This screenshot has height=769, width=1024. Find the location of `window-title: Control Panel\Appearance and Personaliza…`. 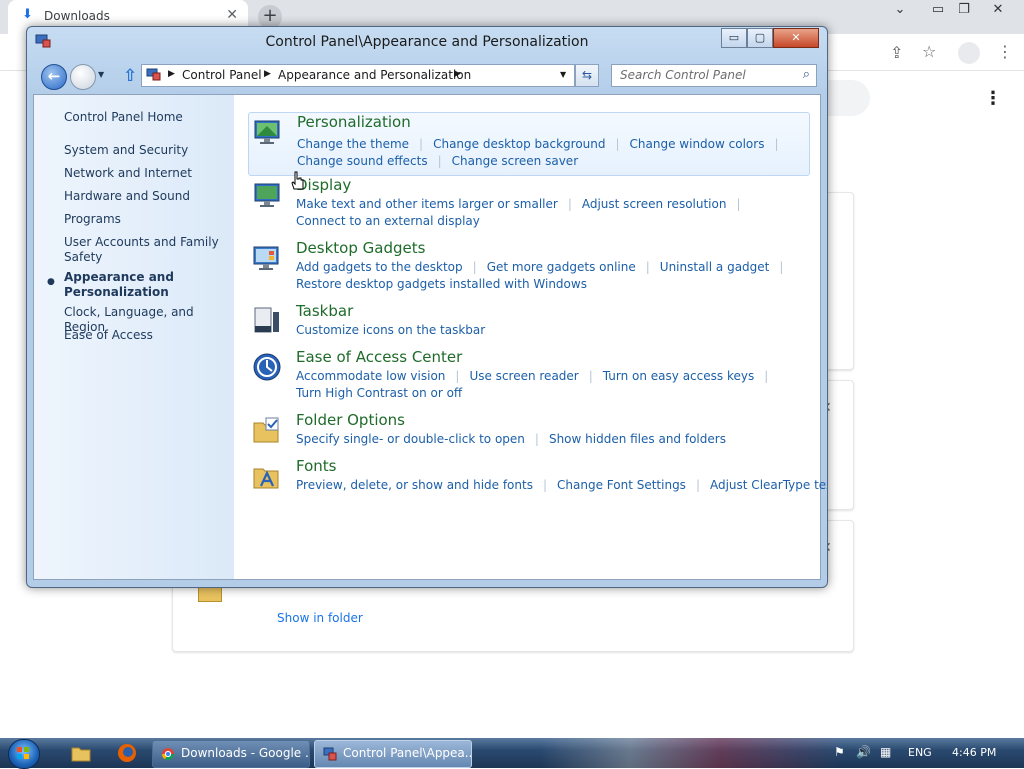

window-title: Control Panel\Appearance and Personaliza… is located at coordinates (427, 42).